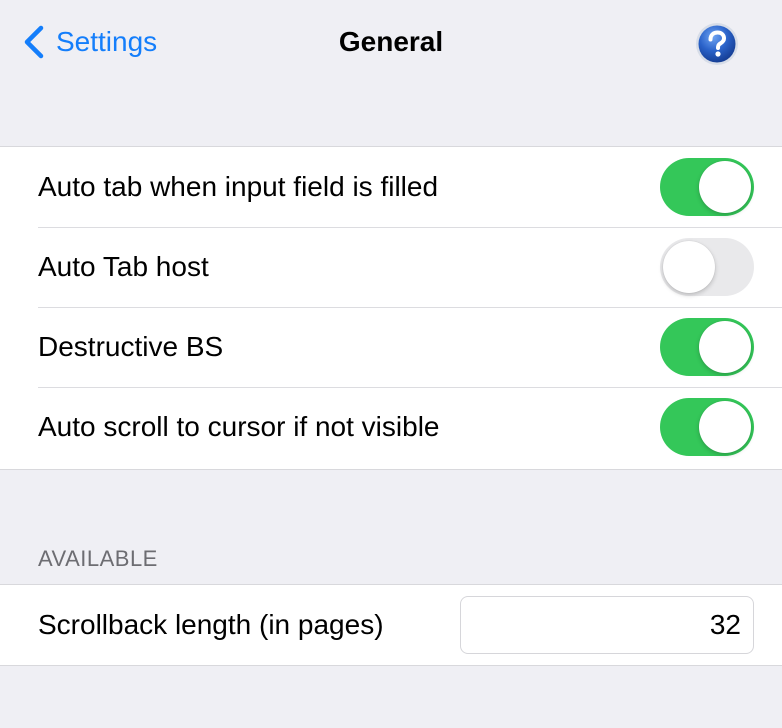 This screenshot has width=782, height=728. I want to click on help-icon, so click(717, 44).